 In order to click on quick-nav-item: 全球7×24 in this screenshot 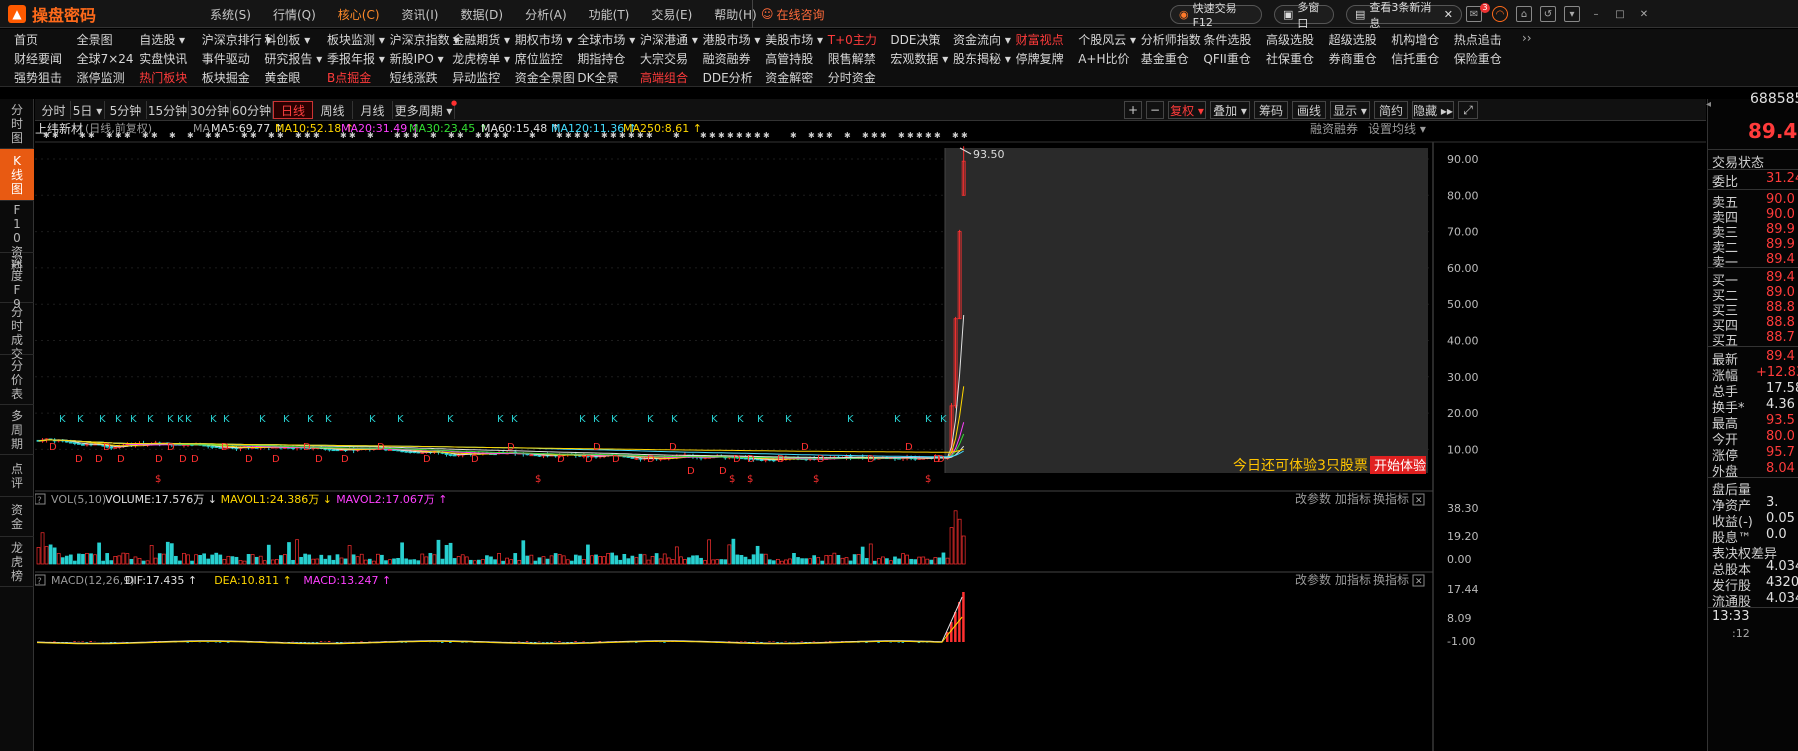, I will do `click(105, 58)`.